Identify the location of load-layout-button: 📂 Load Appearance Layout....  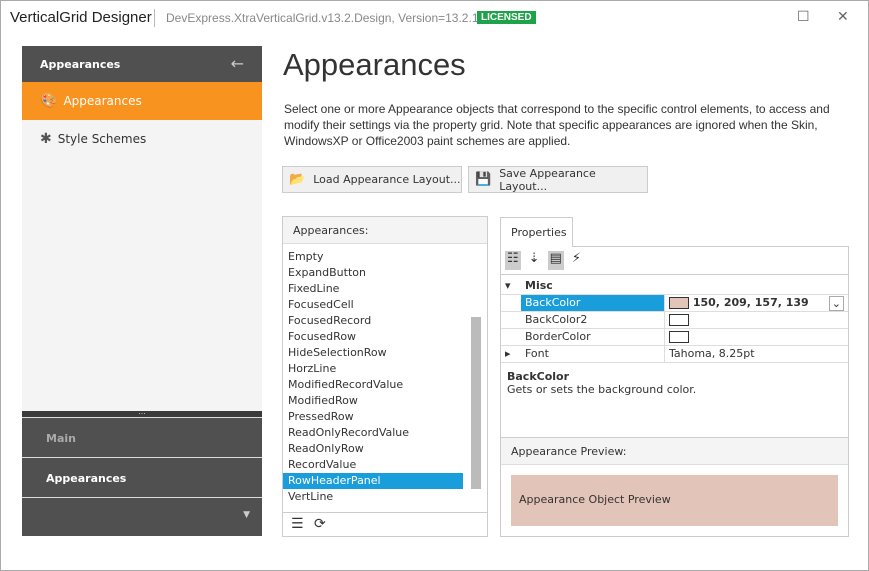
(372, 179).